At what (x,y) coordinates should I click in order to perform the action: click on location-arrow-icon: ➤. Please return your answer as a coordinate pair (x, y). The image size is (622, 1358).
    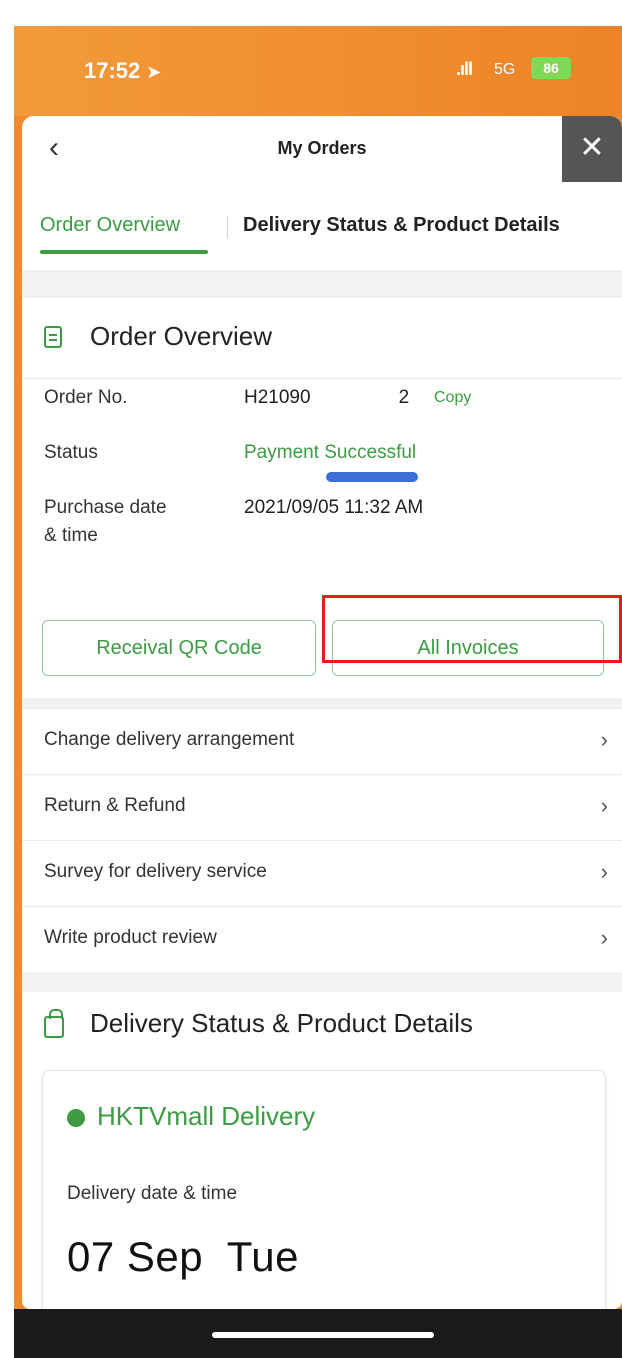
    Looking at the image, I should click on (154, 72).